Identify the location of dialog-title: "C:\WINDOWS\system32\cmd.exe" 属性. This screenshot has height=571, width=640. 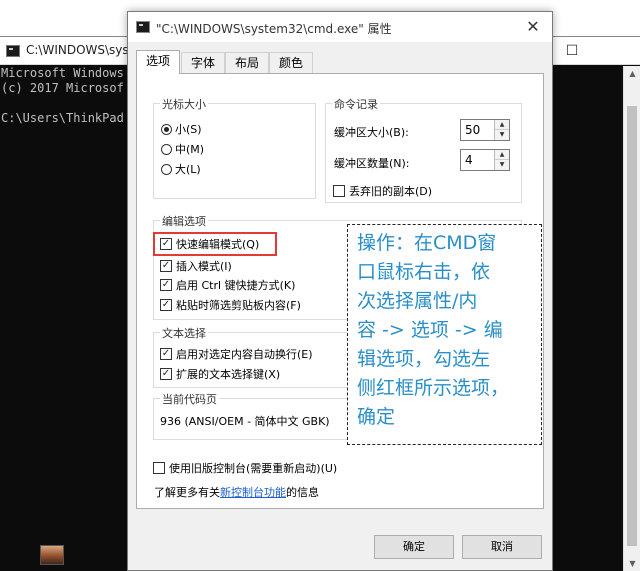
(274, 29).